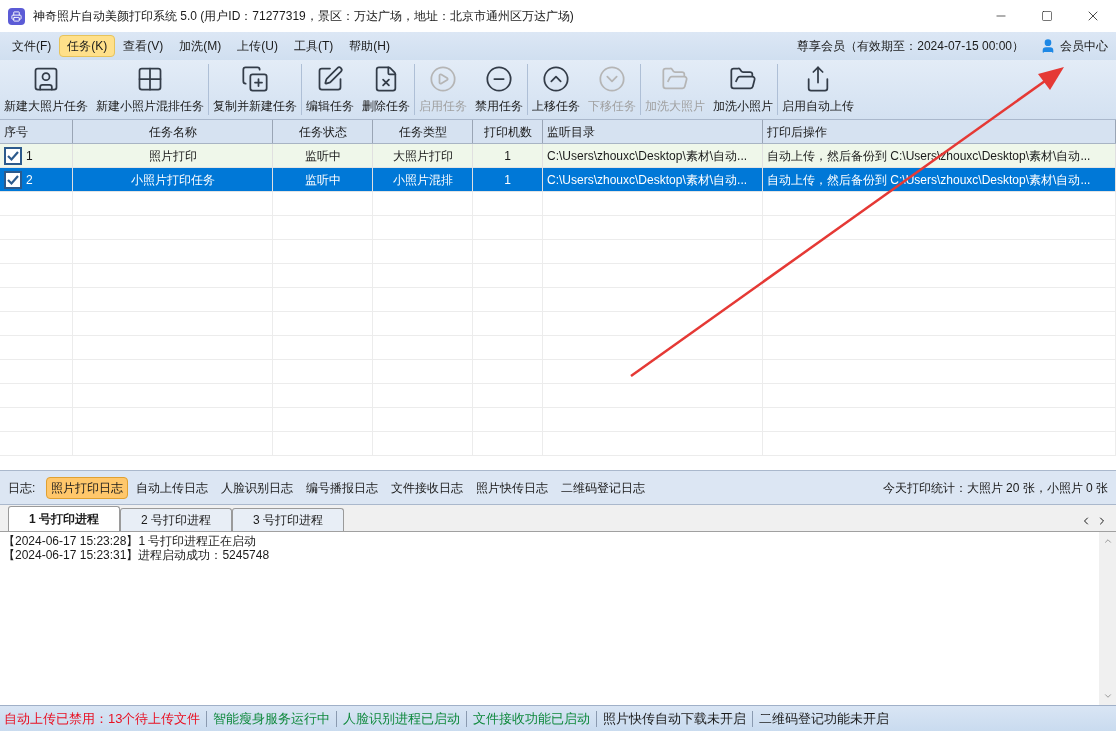 The height and width of the screenshot is (731, 1116). Describe the element at coordinates (995, 488) in the screenshot. I see `print-stats: 今天打印统计：大照片 20 张，小照片 0 张` at that location.